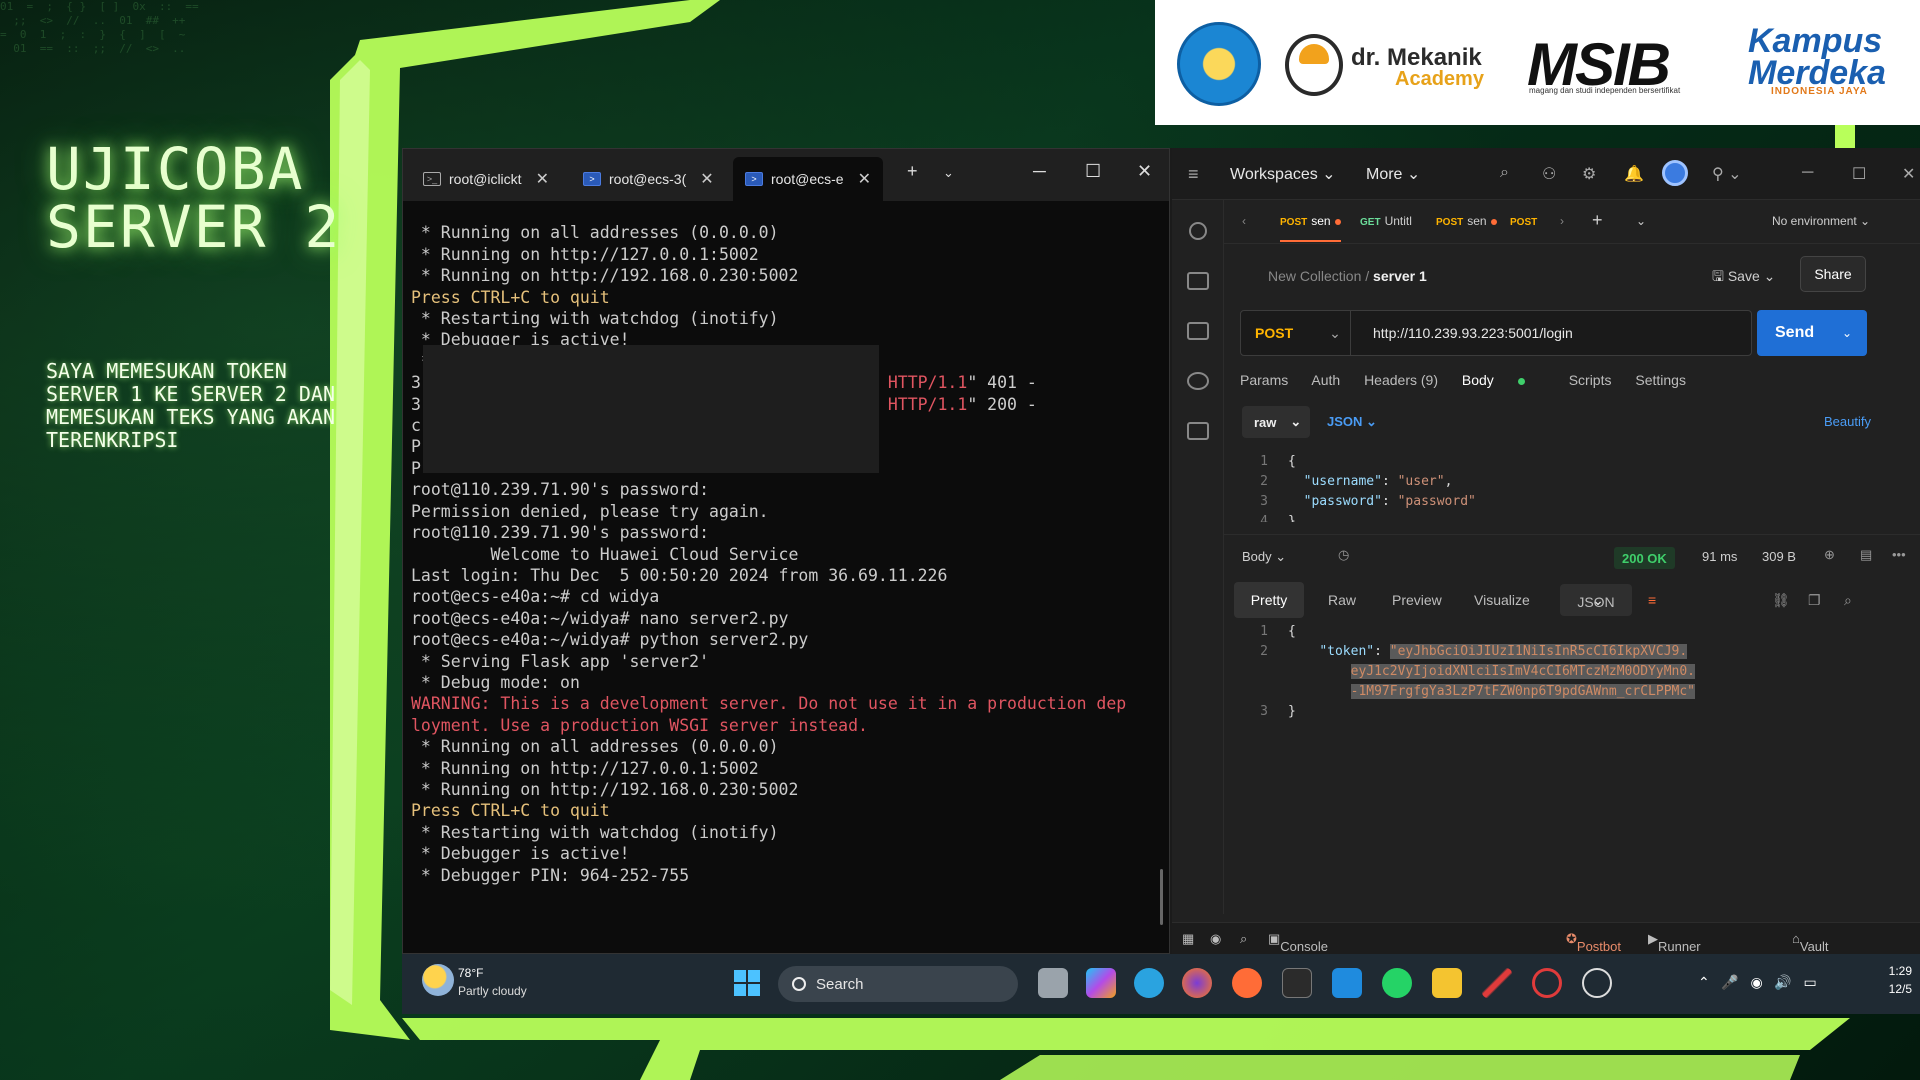 The image size is (1920, 1080). What do you see at coordinates (1161, 897) in the screenshot?
I see `terminal-scrollbar` at bounding box center [1161, 897].